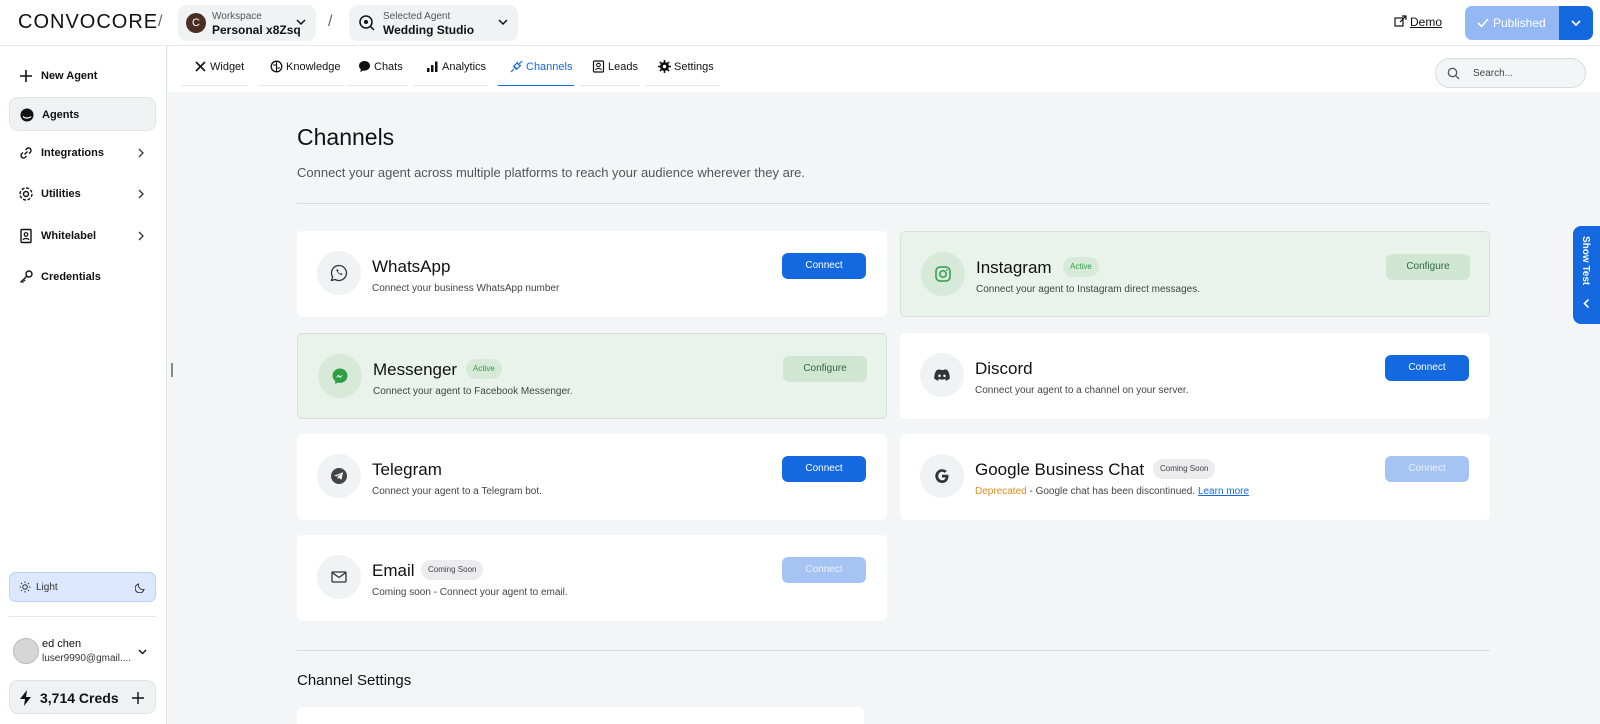 The height and width of the screenshot is (724, 1600). What do you see at coordinates (415, 369) in the screenshot?
I see `channel-name: Messenger` at bounding box center [415, 369].